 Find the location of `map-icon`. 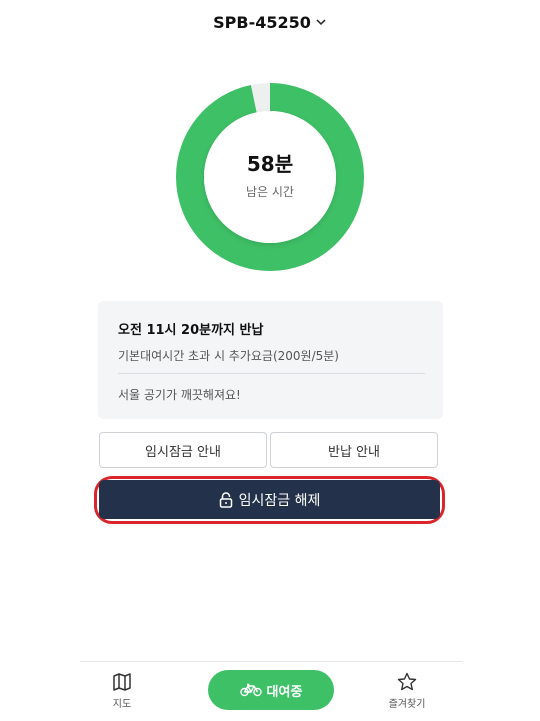

map-icon is located at coordinates (122, 682).